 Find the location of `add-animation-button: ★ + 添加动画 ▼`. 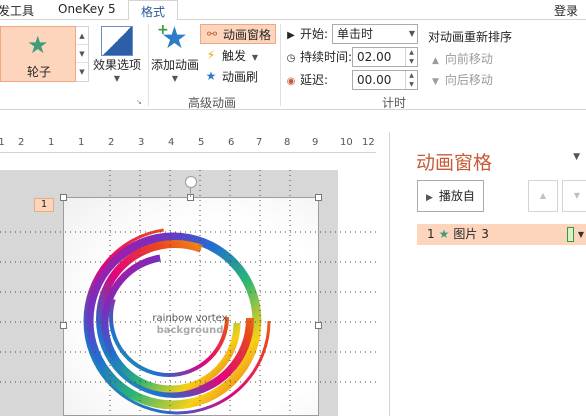

add-animation-button: ★ + 添加动画 ▼ is located at coordinates (175, 52).